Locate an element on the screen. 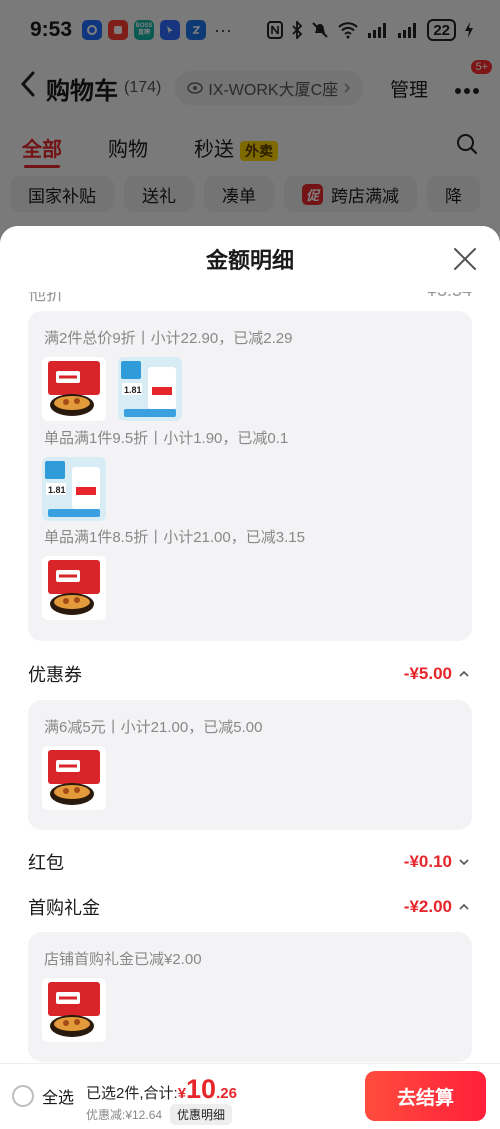  coupon-row: 优惠券 -¥5.00 is located at coordinates (249, 674).